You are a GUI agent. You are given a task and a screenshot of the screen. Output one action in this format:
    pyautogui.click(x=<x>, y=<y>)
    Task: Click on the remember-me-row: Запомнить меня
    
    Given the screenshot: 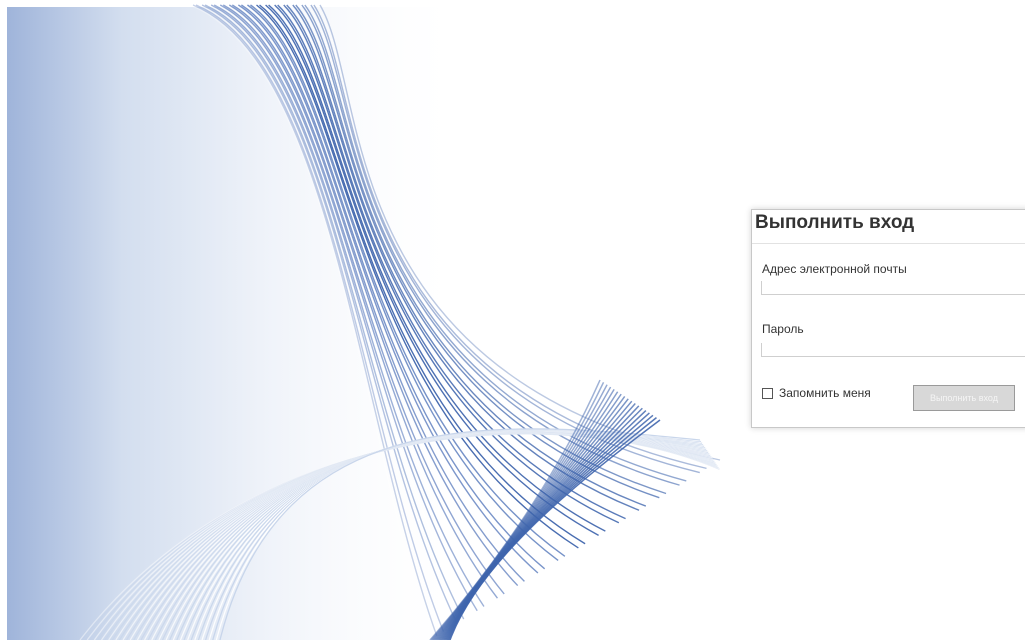 What is the action you would take?
    pyautogui.click(x=816, y=393)
    